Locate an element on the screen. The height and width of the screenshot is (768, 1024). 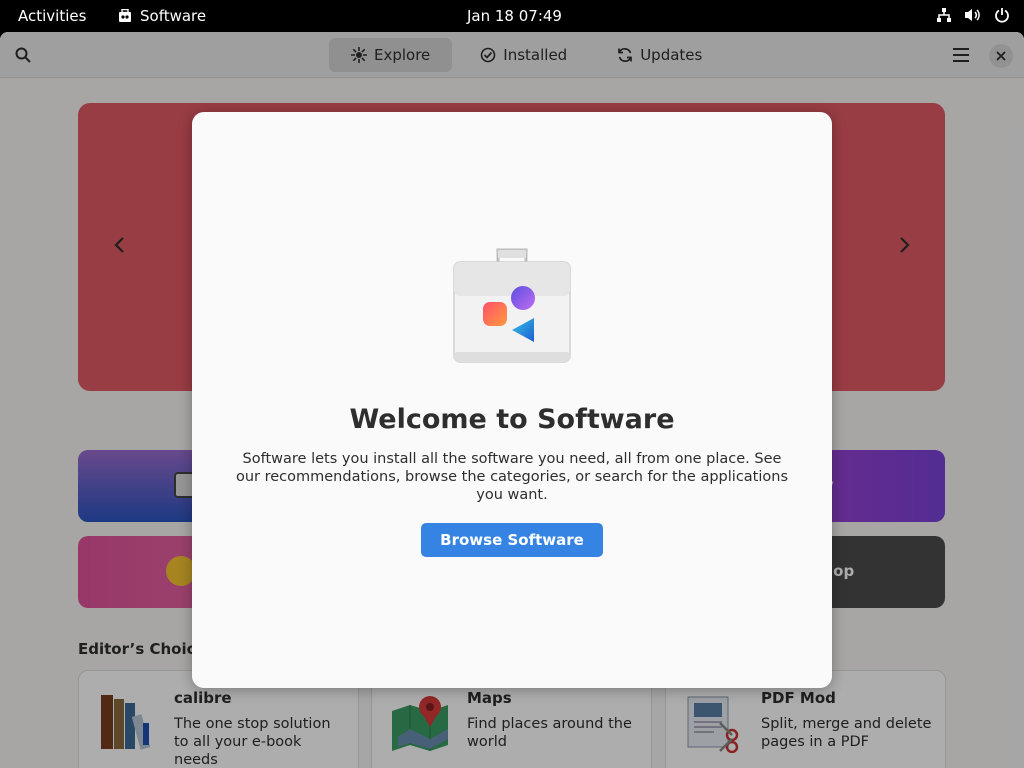
software-bag-icon is located at coordinates (125, 15).